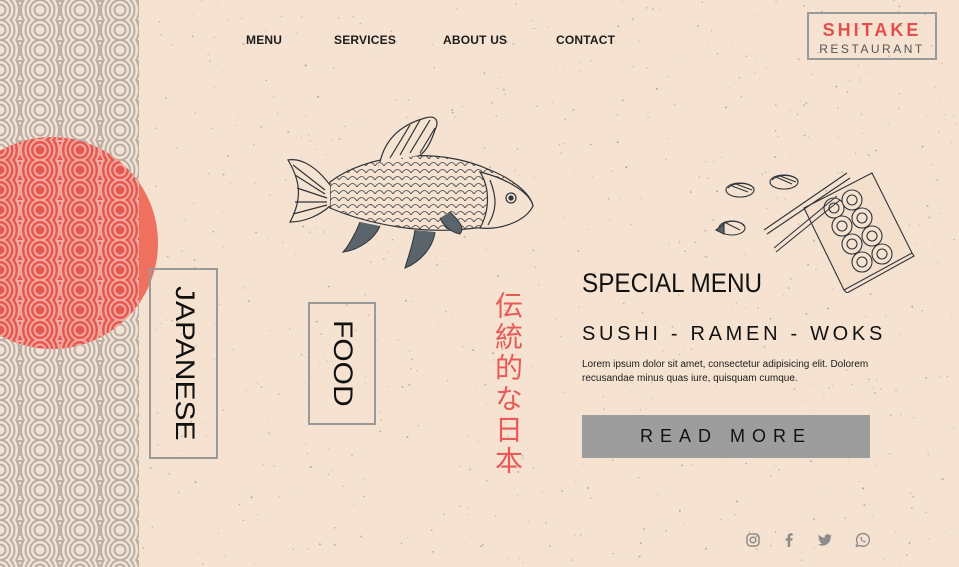 The height and width of the screenshot is (567, 959). What do you see at coordinates (753, 540) in the screenshot?
I see `instagram-icon` at bounding box center [753, 540].